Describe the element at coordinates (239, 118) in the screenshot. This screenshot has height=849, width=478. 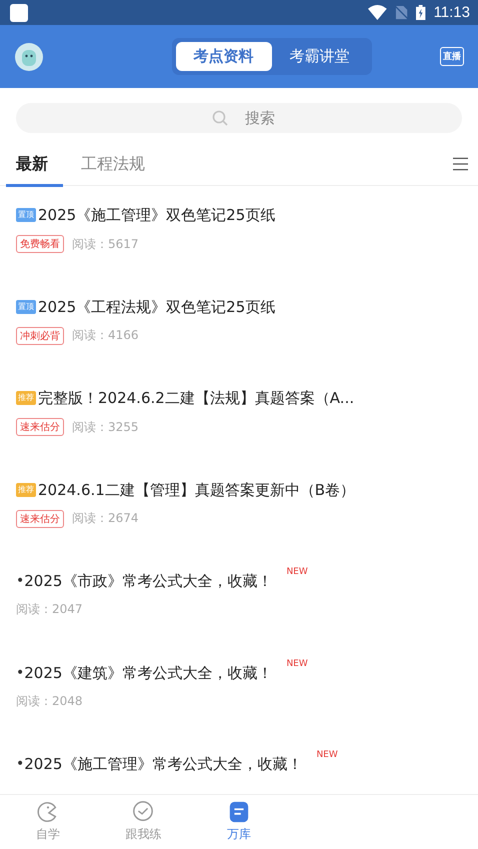
I see `search-field: 搜索` at that location.